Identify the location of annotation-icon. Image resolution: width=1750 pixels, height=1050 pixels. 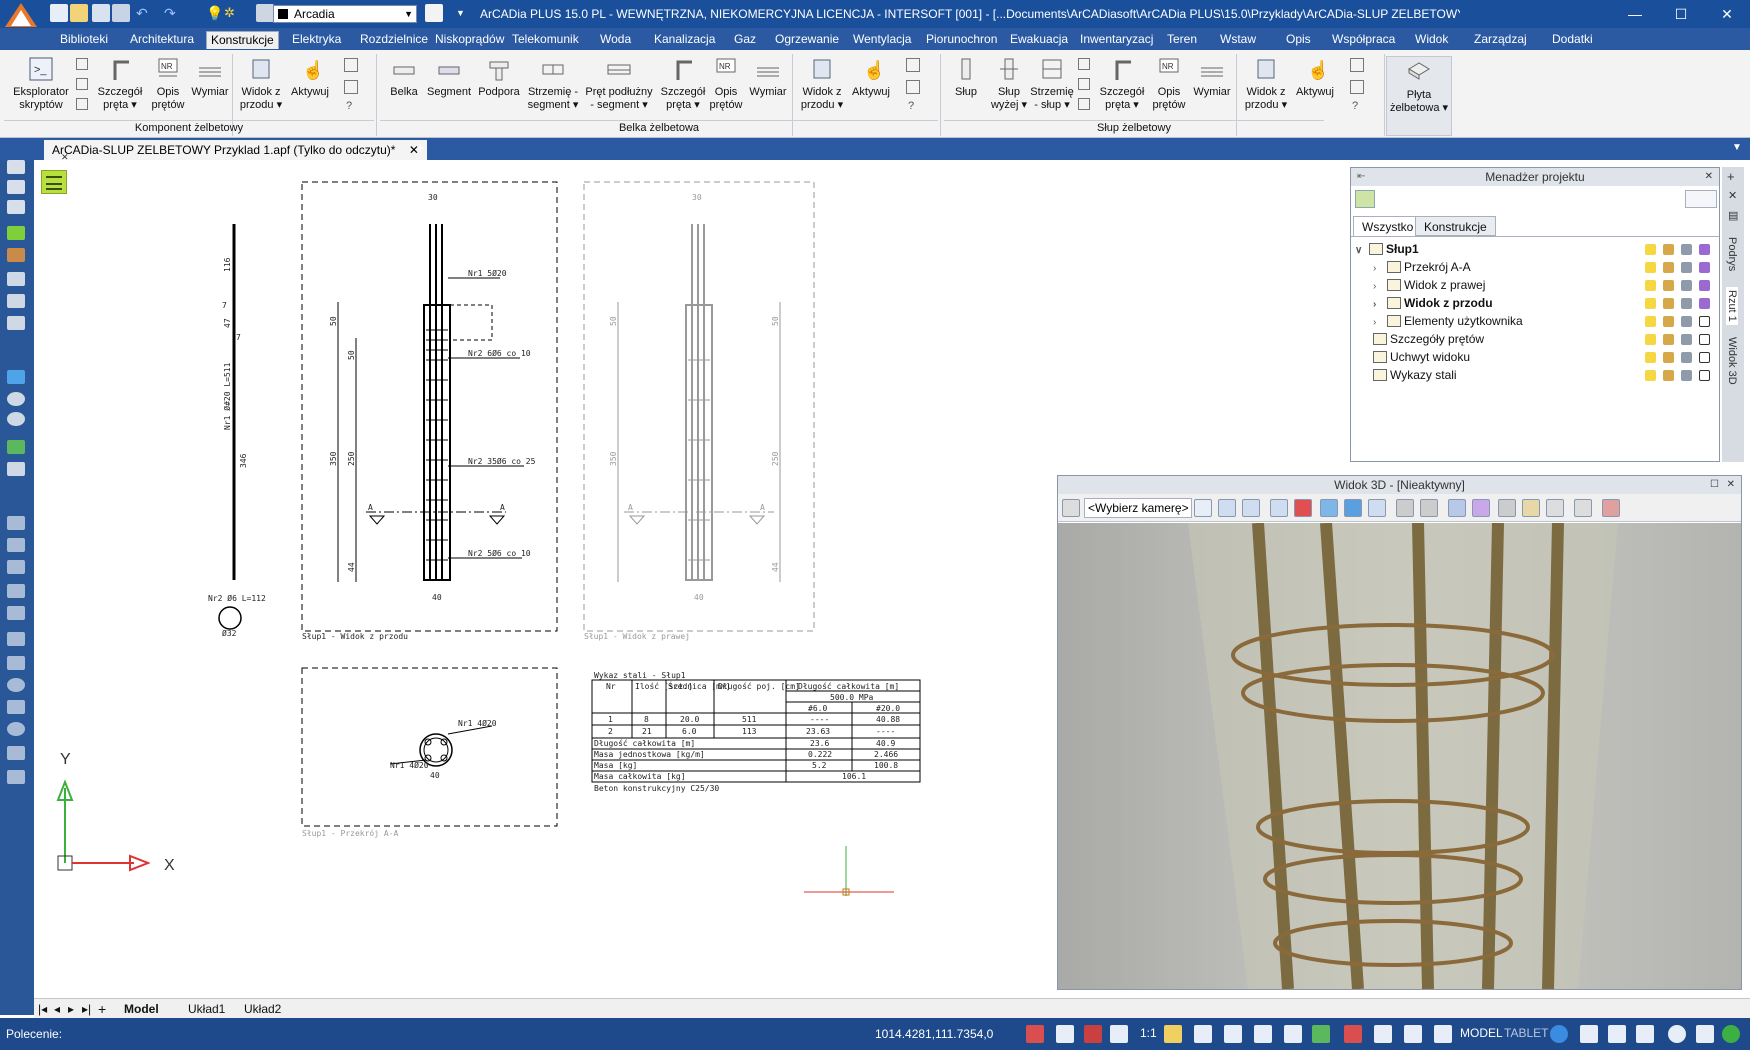
(1173, 1034).